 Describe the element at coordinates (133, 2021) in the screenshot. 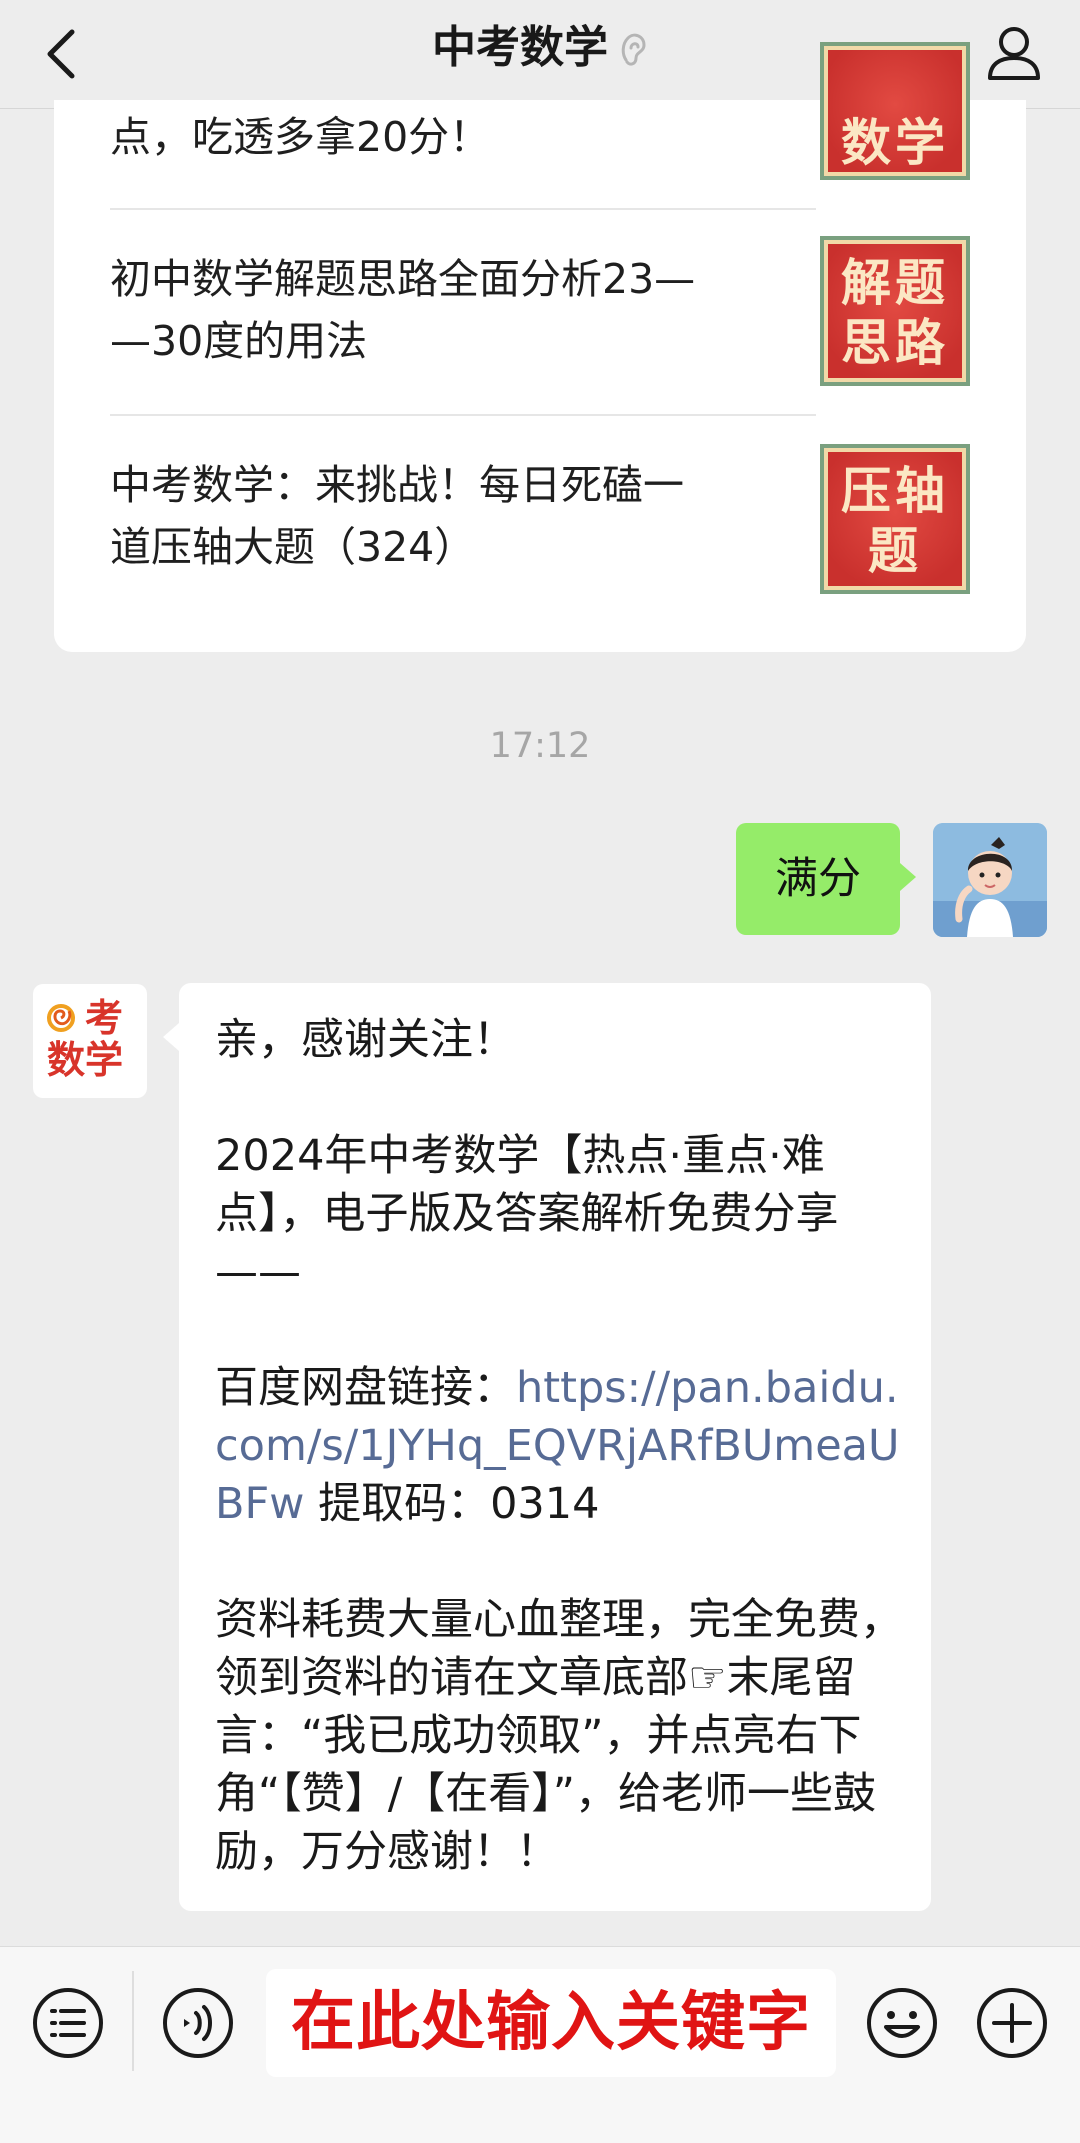

I see `bar-divider` at that location.